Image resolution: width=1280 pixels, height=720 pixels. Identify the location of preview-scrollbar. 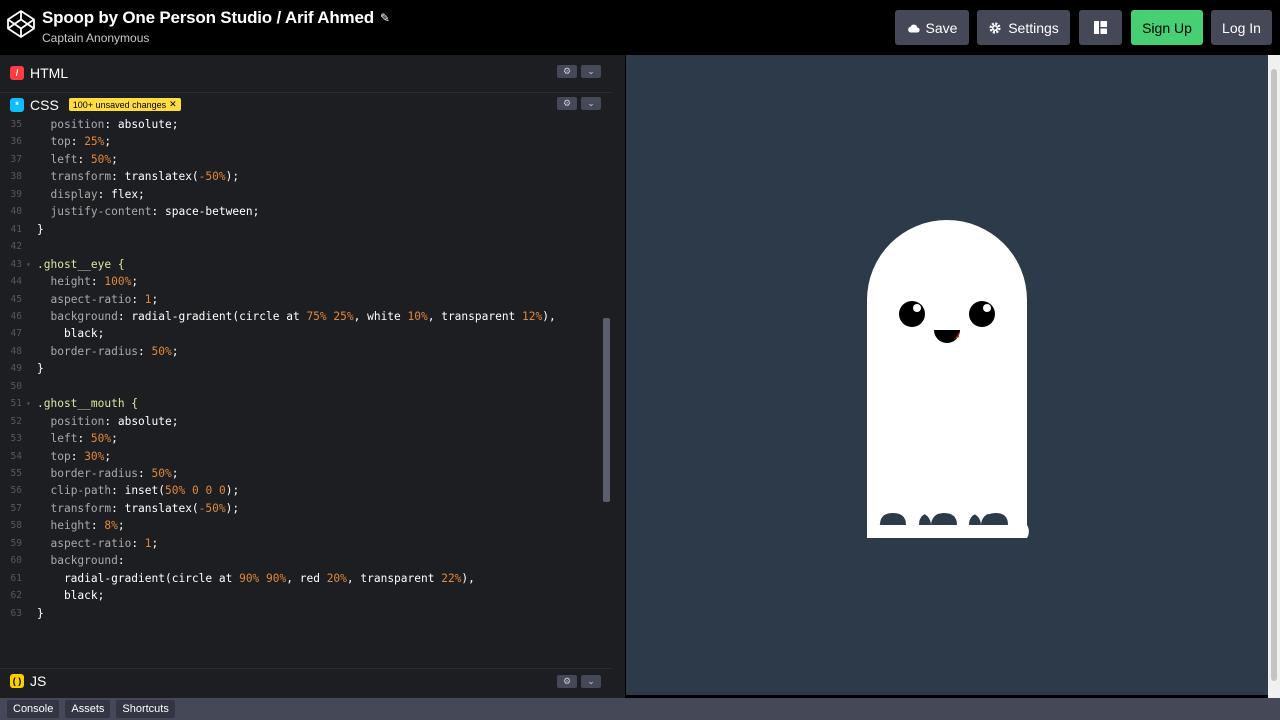
(1274, 376).